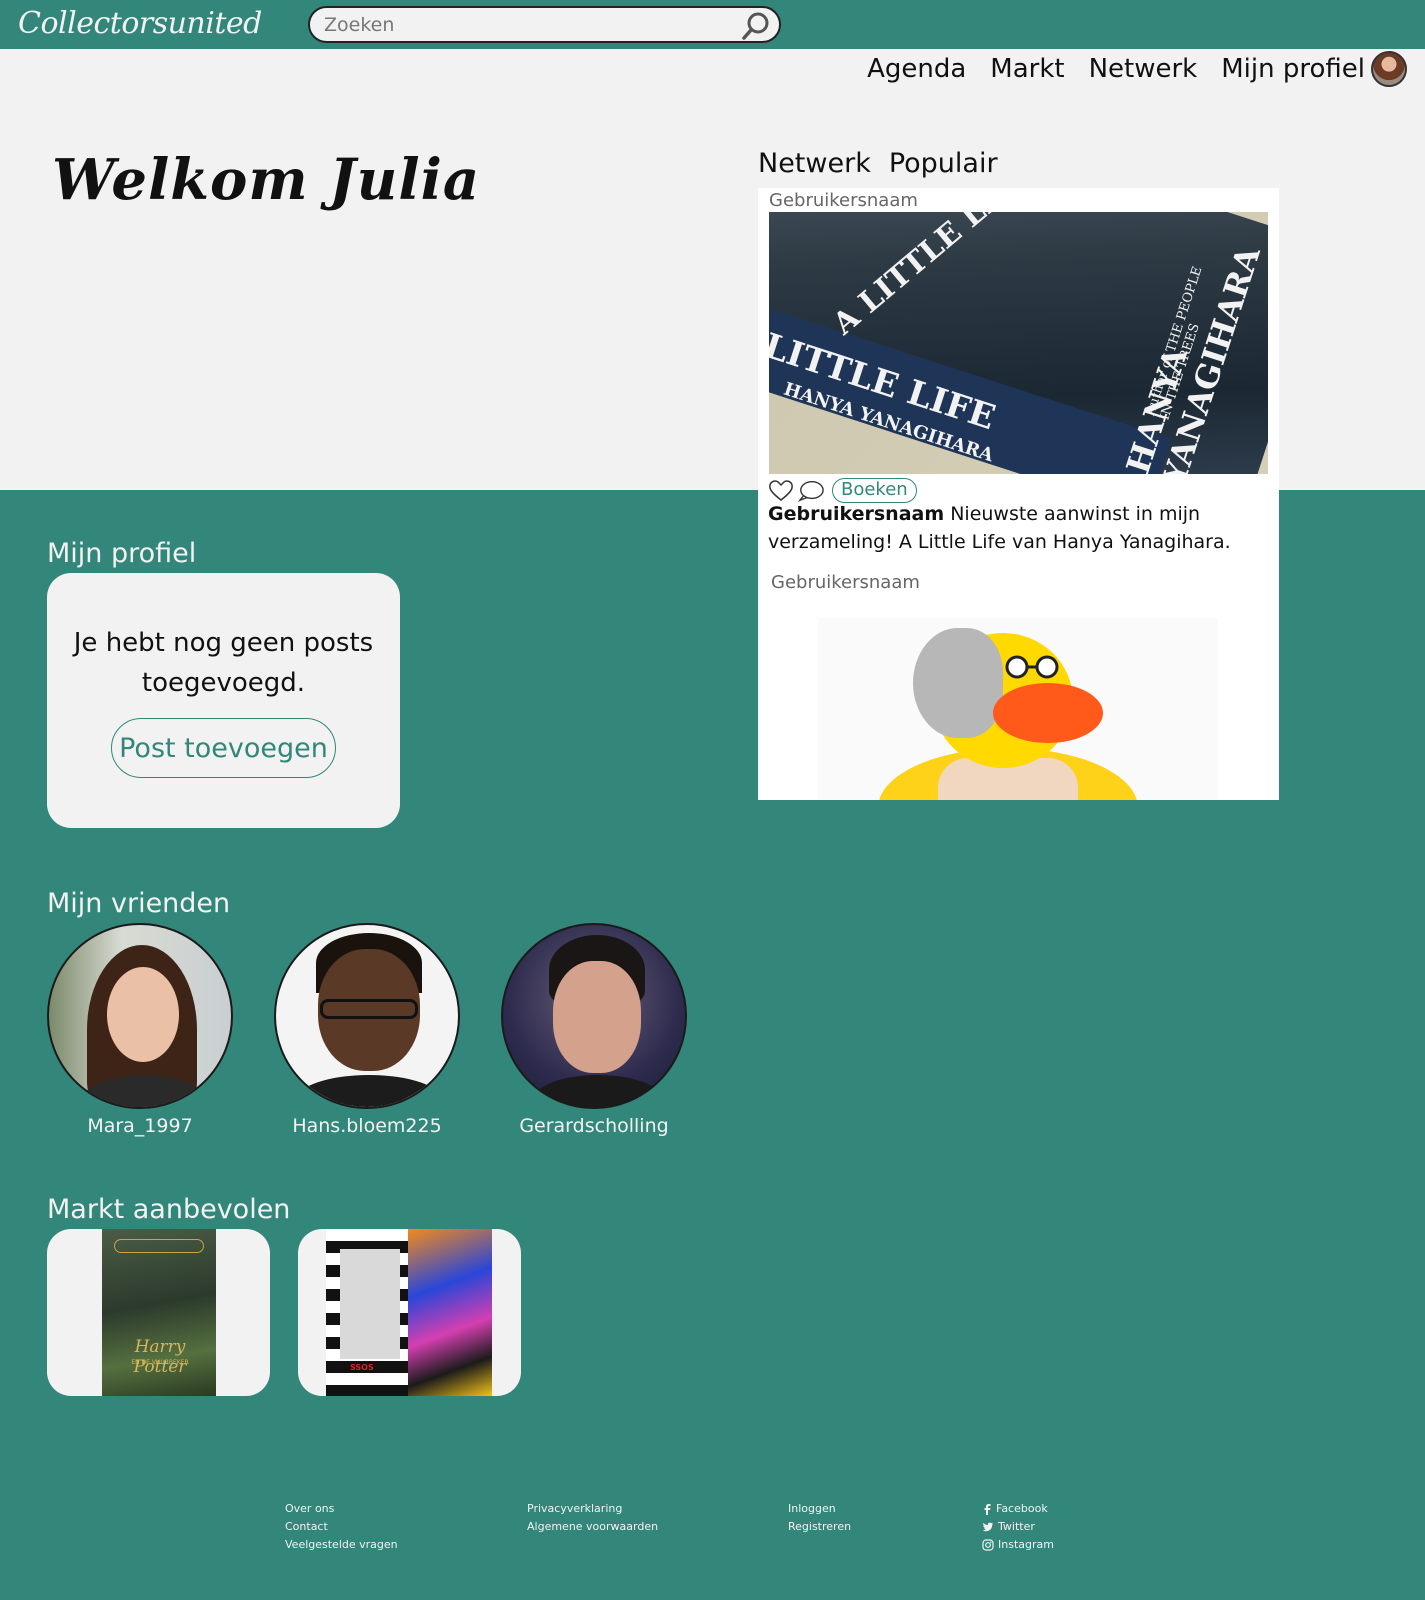  Describe the element at coordinates (958, 683) in the screenshot. I see `duck-hair-image` at that location.